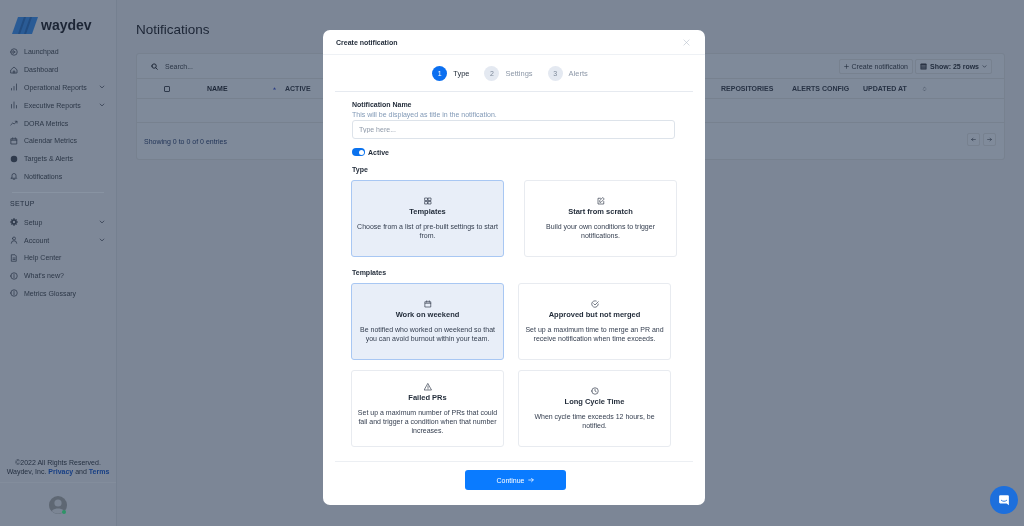 This screenshot has width=1024, height=526. I want to click on chat-bubble-icon, so click(1004, 500).